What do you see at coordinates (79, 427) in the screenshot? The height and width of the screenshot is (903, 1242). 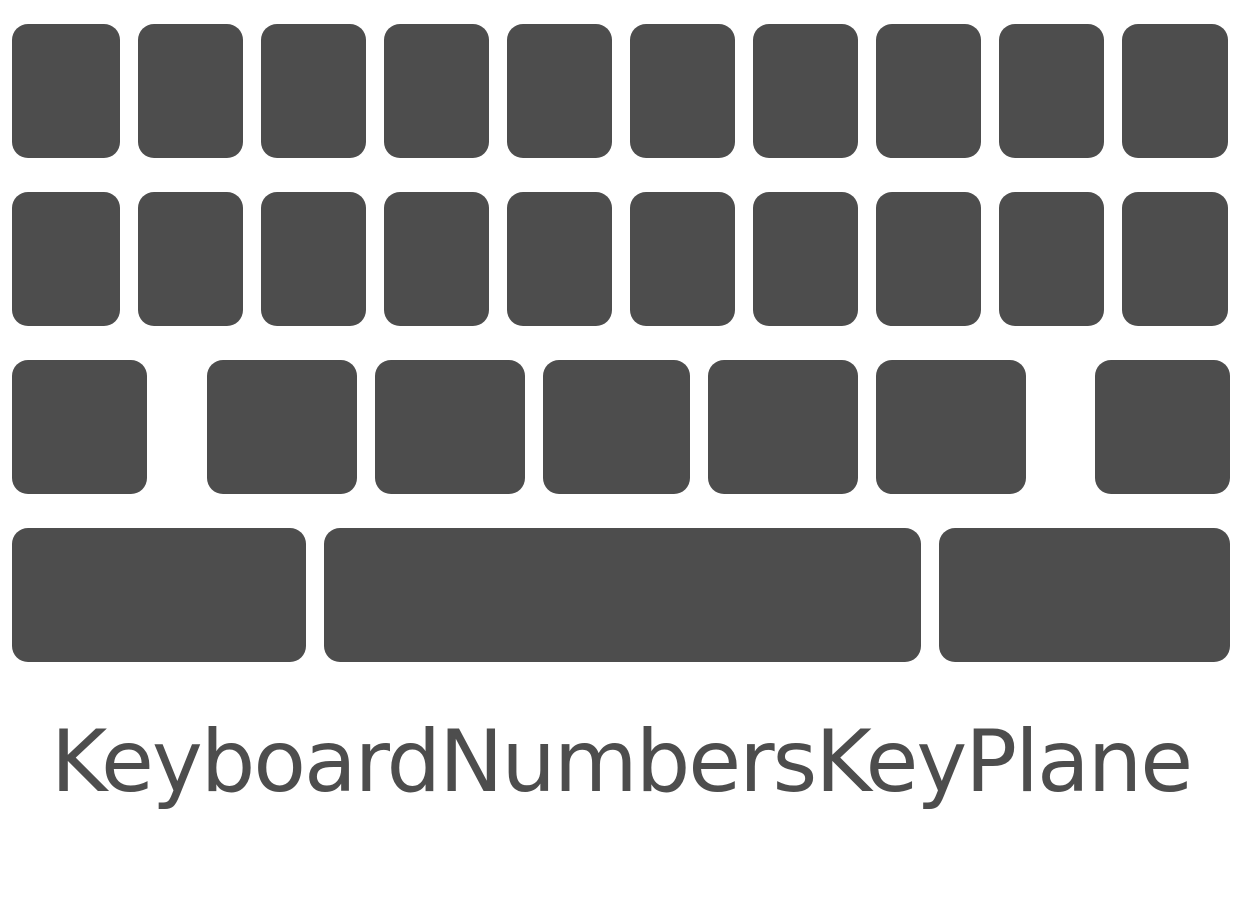 I see `key-row3-shift-left` at bounding box center [79, 427].